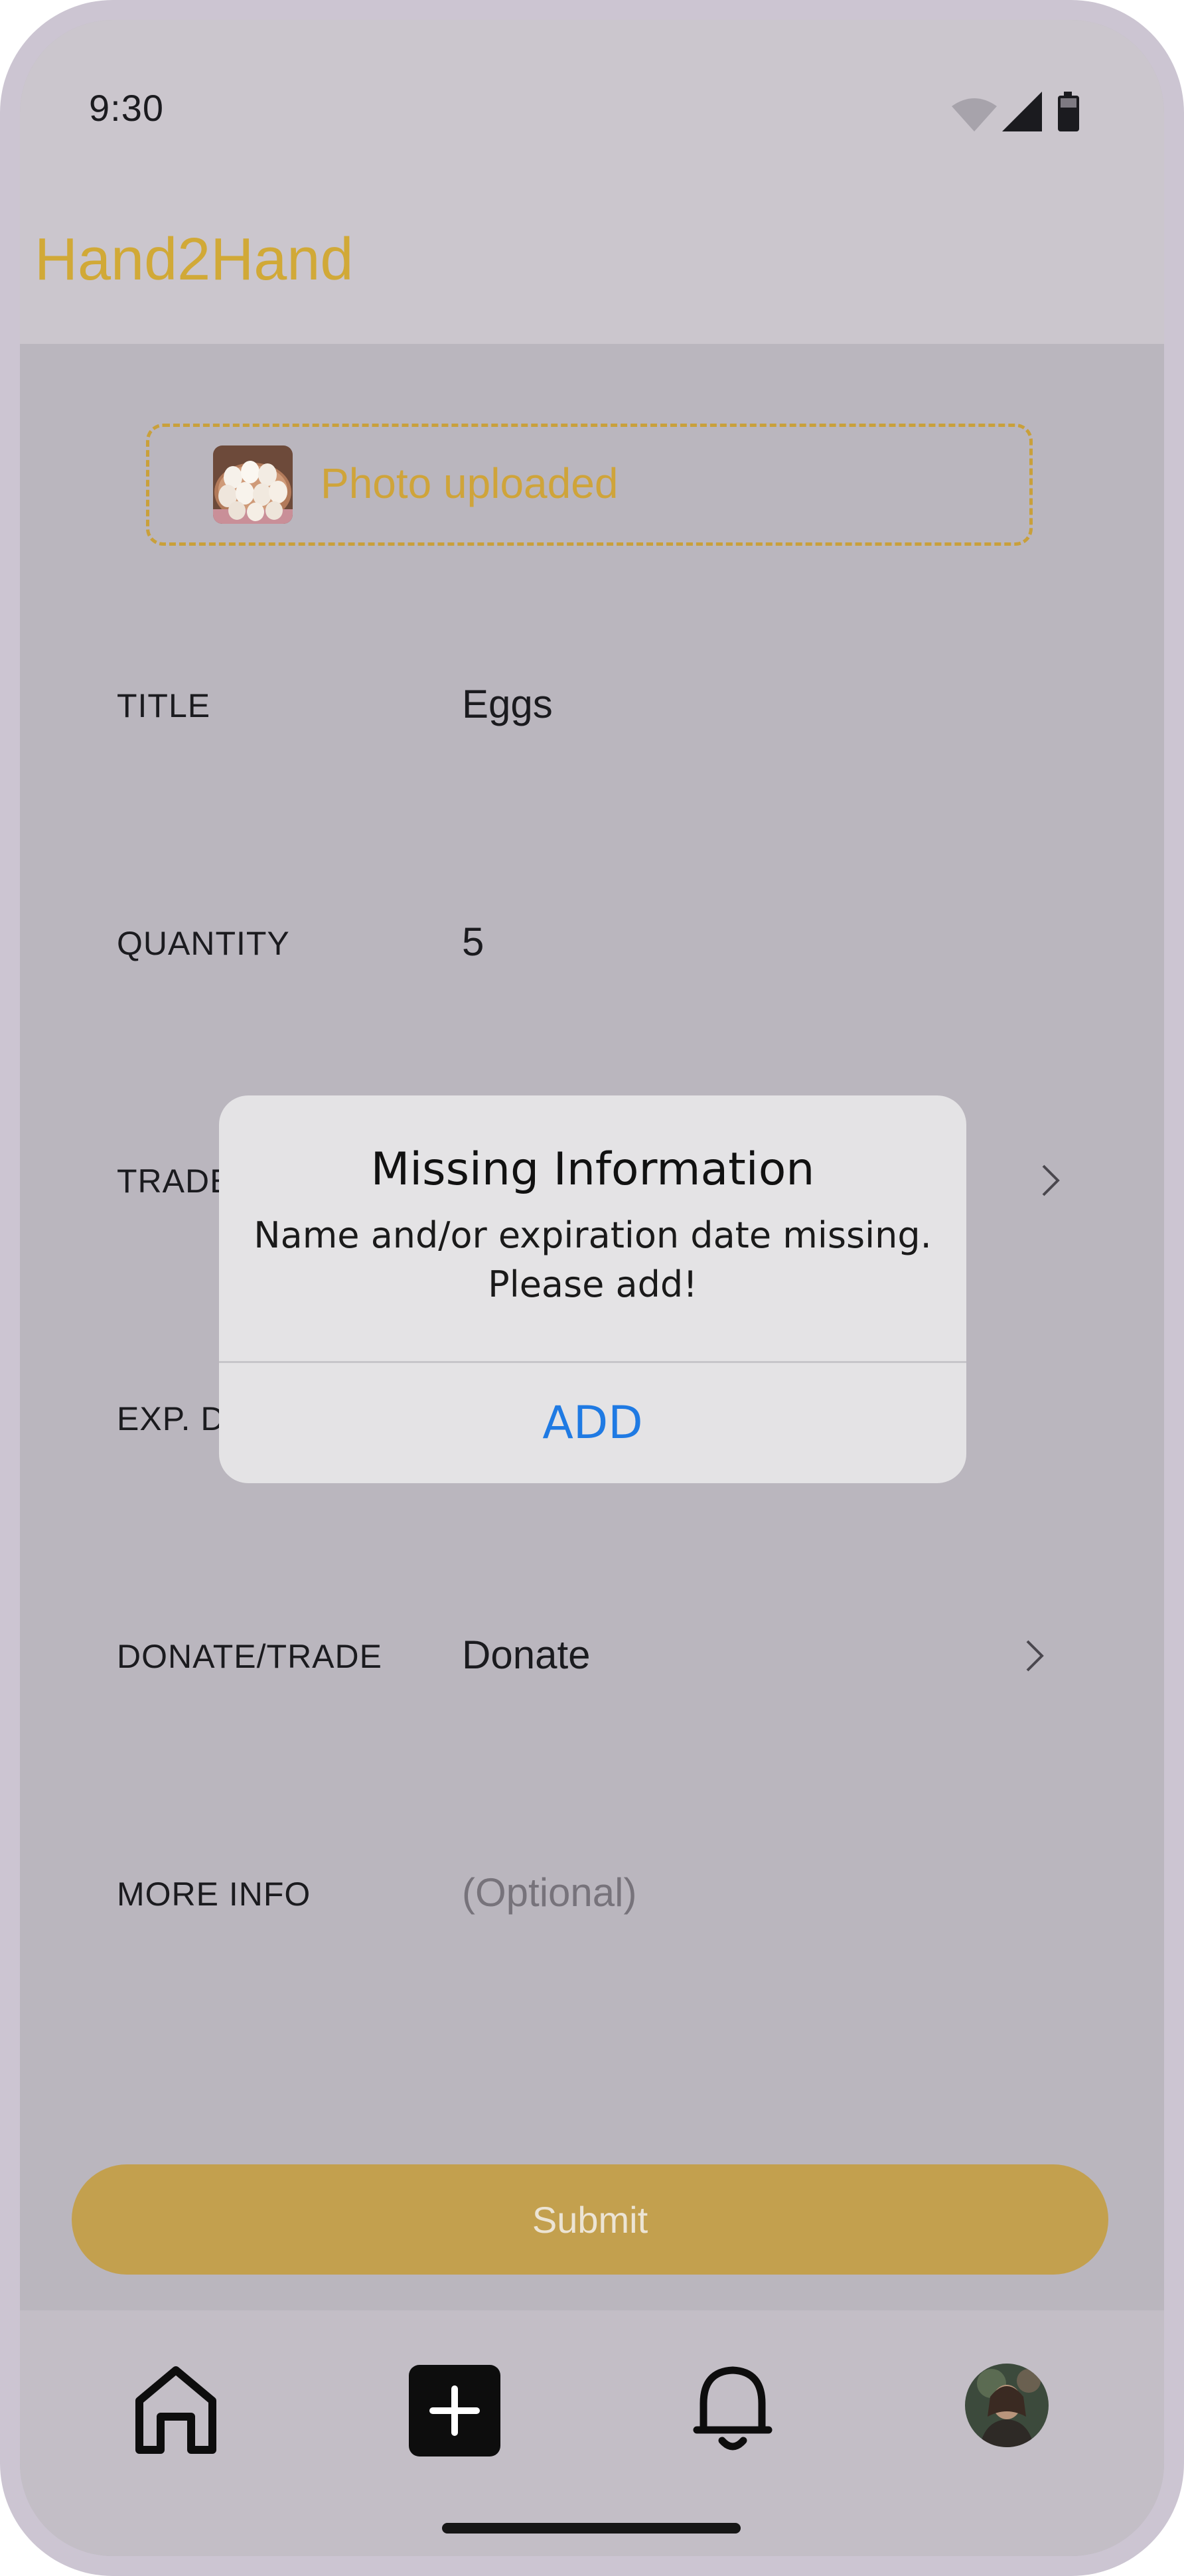 The height and width of the screenshot is (2576, 1184). Describe the element at coordinates (507, 704) in the screenshot. I see `title-field: Eggs` at that location.